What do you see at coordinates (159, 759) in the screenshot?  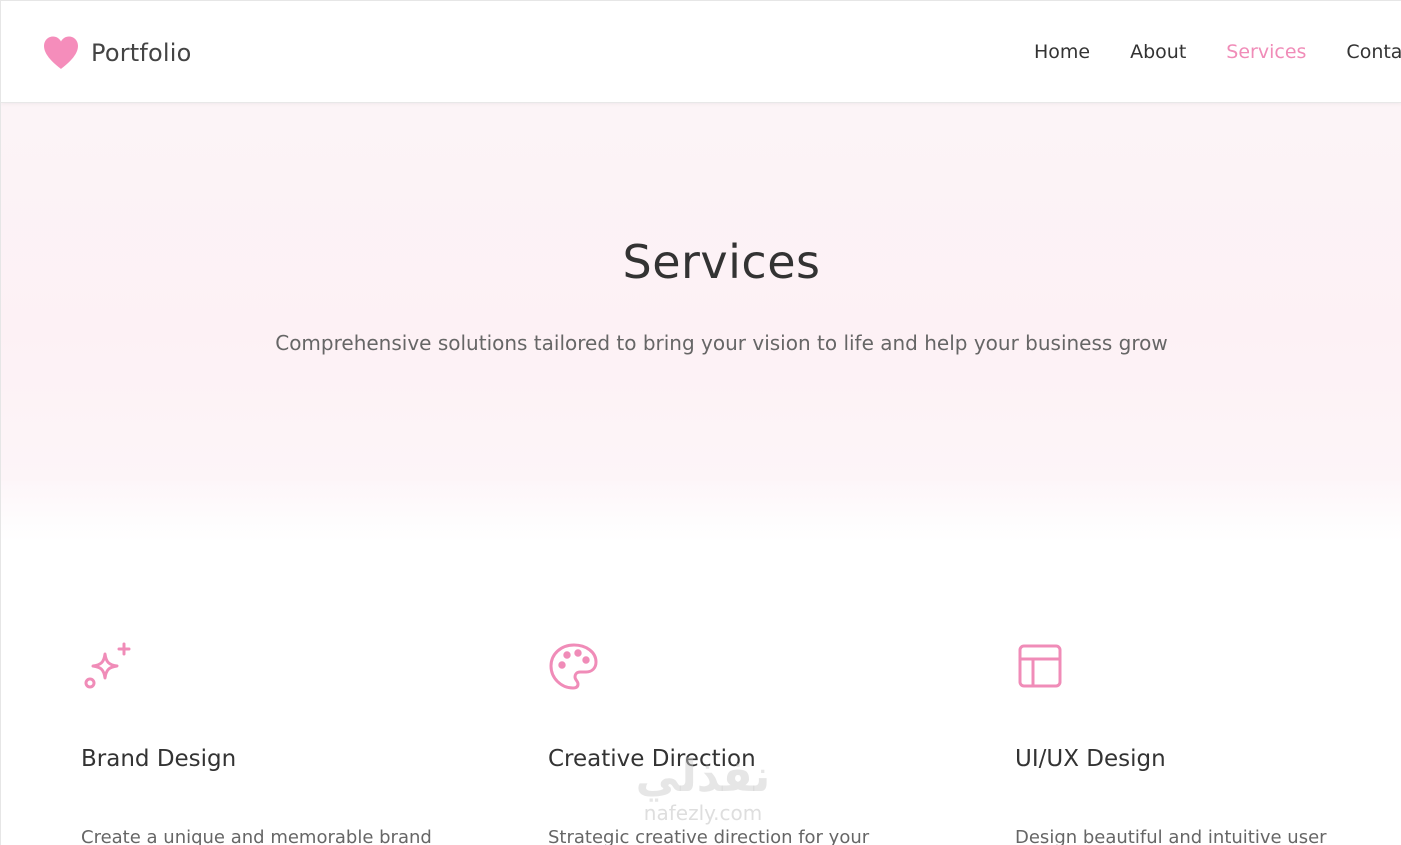 I see `service-title: Brand Design` at bounding box center [159, 759].